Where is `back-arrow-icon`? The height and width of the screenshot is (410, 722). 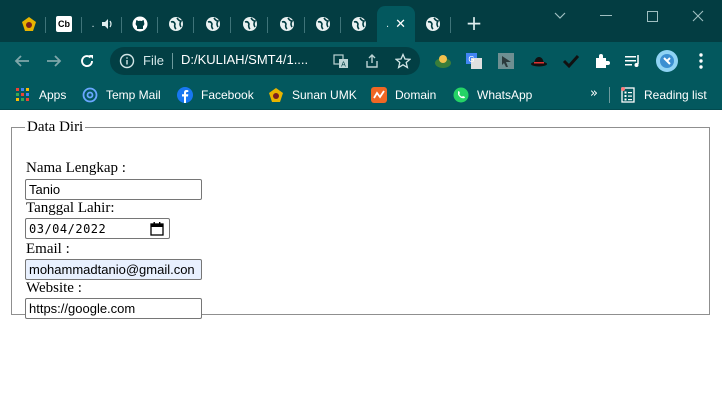 back-arrow-icon is located at coordinates (22, 61).